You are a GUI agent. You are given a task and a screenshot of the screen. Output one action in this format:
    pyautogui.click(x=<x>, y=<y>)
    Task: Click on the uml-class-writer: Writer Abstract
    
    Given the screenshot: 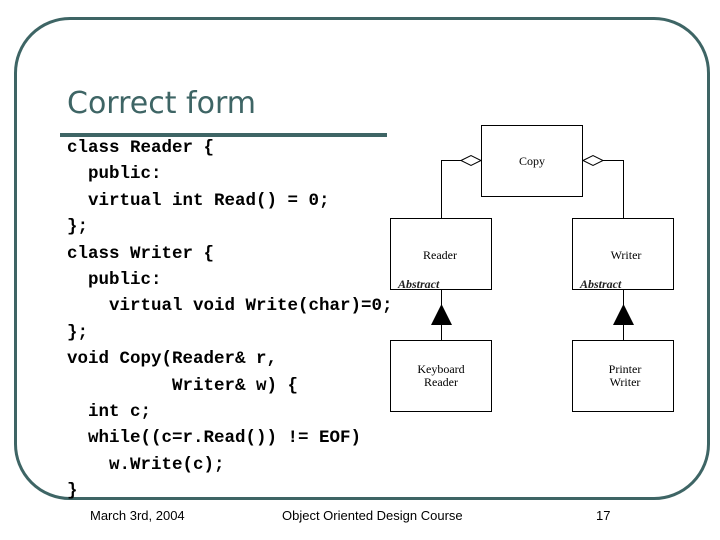 What is the action you would take?
    pyautogui.click(x=623, y=254)
    